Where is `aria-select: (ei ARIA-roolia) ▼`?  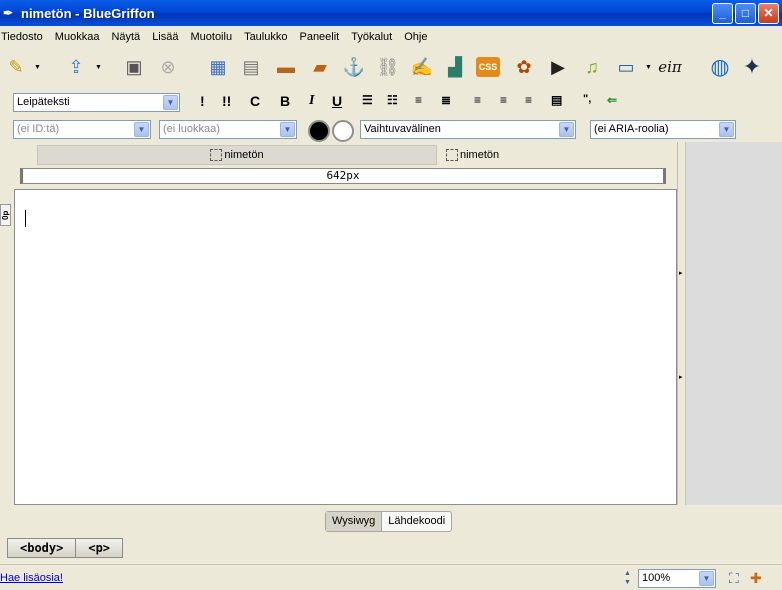 aria-select: (ei ARIA-roolia) ▼ is located at coordinates (663, 129).